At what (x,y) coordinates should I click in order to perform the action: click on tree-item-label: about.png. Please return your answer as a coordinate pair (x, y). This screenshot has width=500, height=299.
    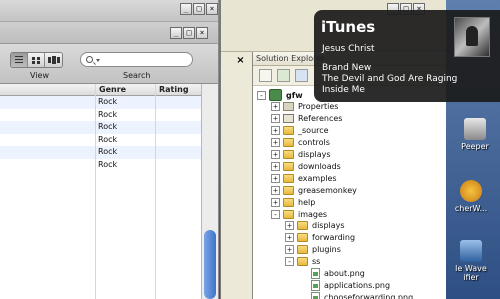
    Looking at the image, I should click on (344, 273).